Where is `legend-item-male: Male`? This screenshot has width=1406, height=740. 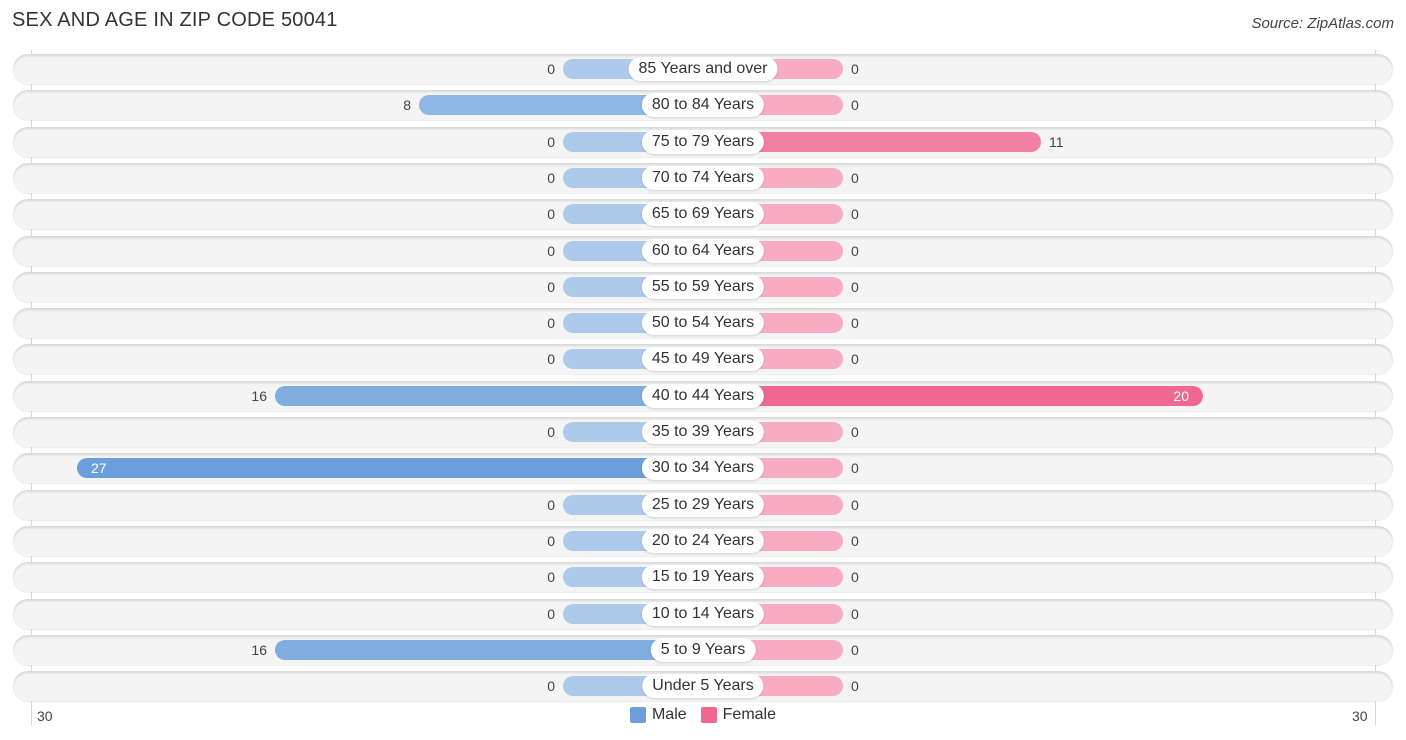
legend-item-male: Male is located at coordinates (658, 715).